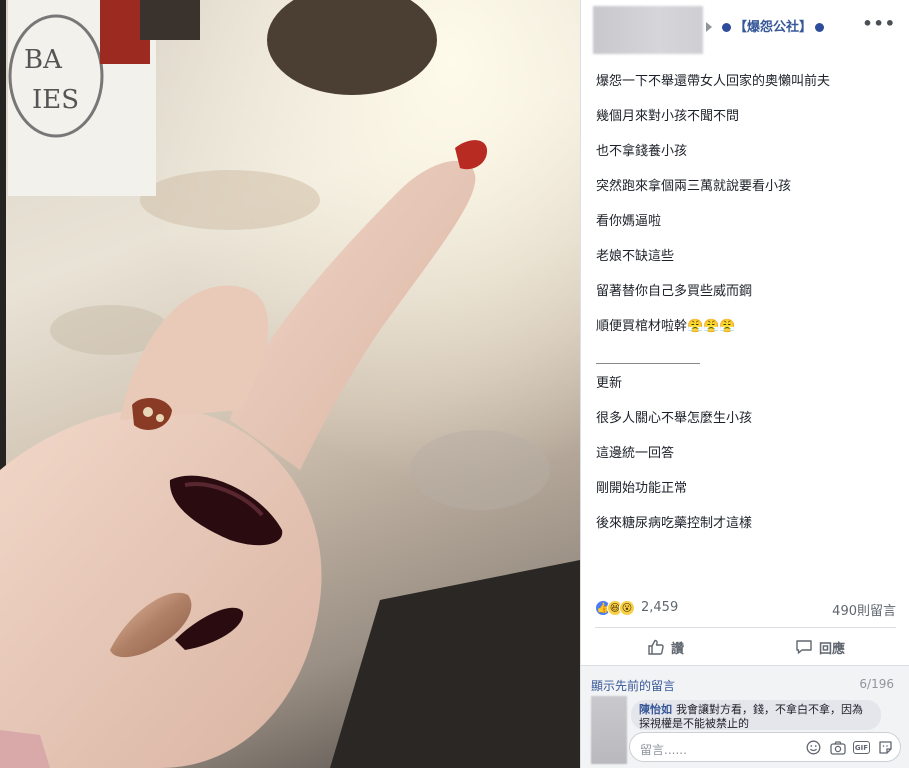 The height and width of the screenshot is (768, 909). What do you see at coordinates (655, 709) in the screenshot?
I see `comment-author-link: 陳怡如` at bounding box center [655, 709].